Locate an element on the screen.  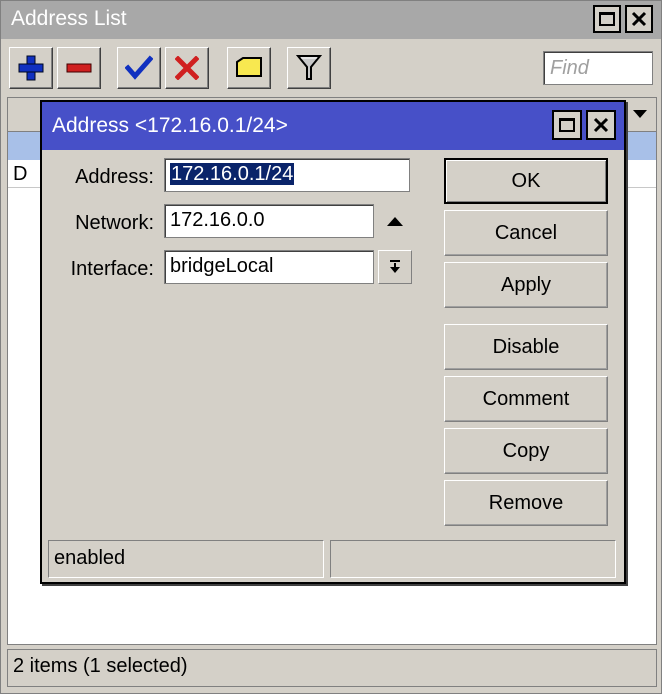
note-icon is located at coordinates (249, 67).